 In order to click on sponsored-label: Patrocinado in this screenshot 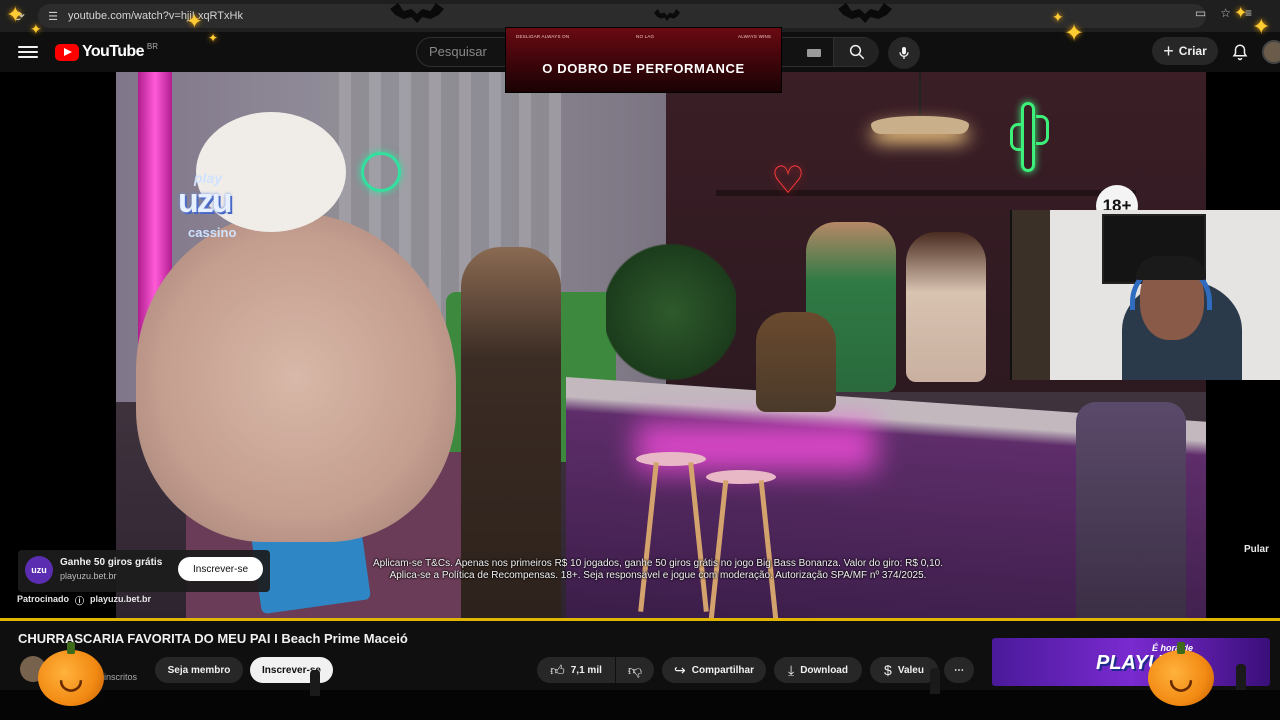, I will do `click(43, 599)`.